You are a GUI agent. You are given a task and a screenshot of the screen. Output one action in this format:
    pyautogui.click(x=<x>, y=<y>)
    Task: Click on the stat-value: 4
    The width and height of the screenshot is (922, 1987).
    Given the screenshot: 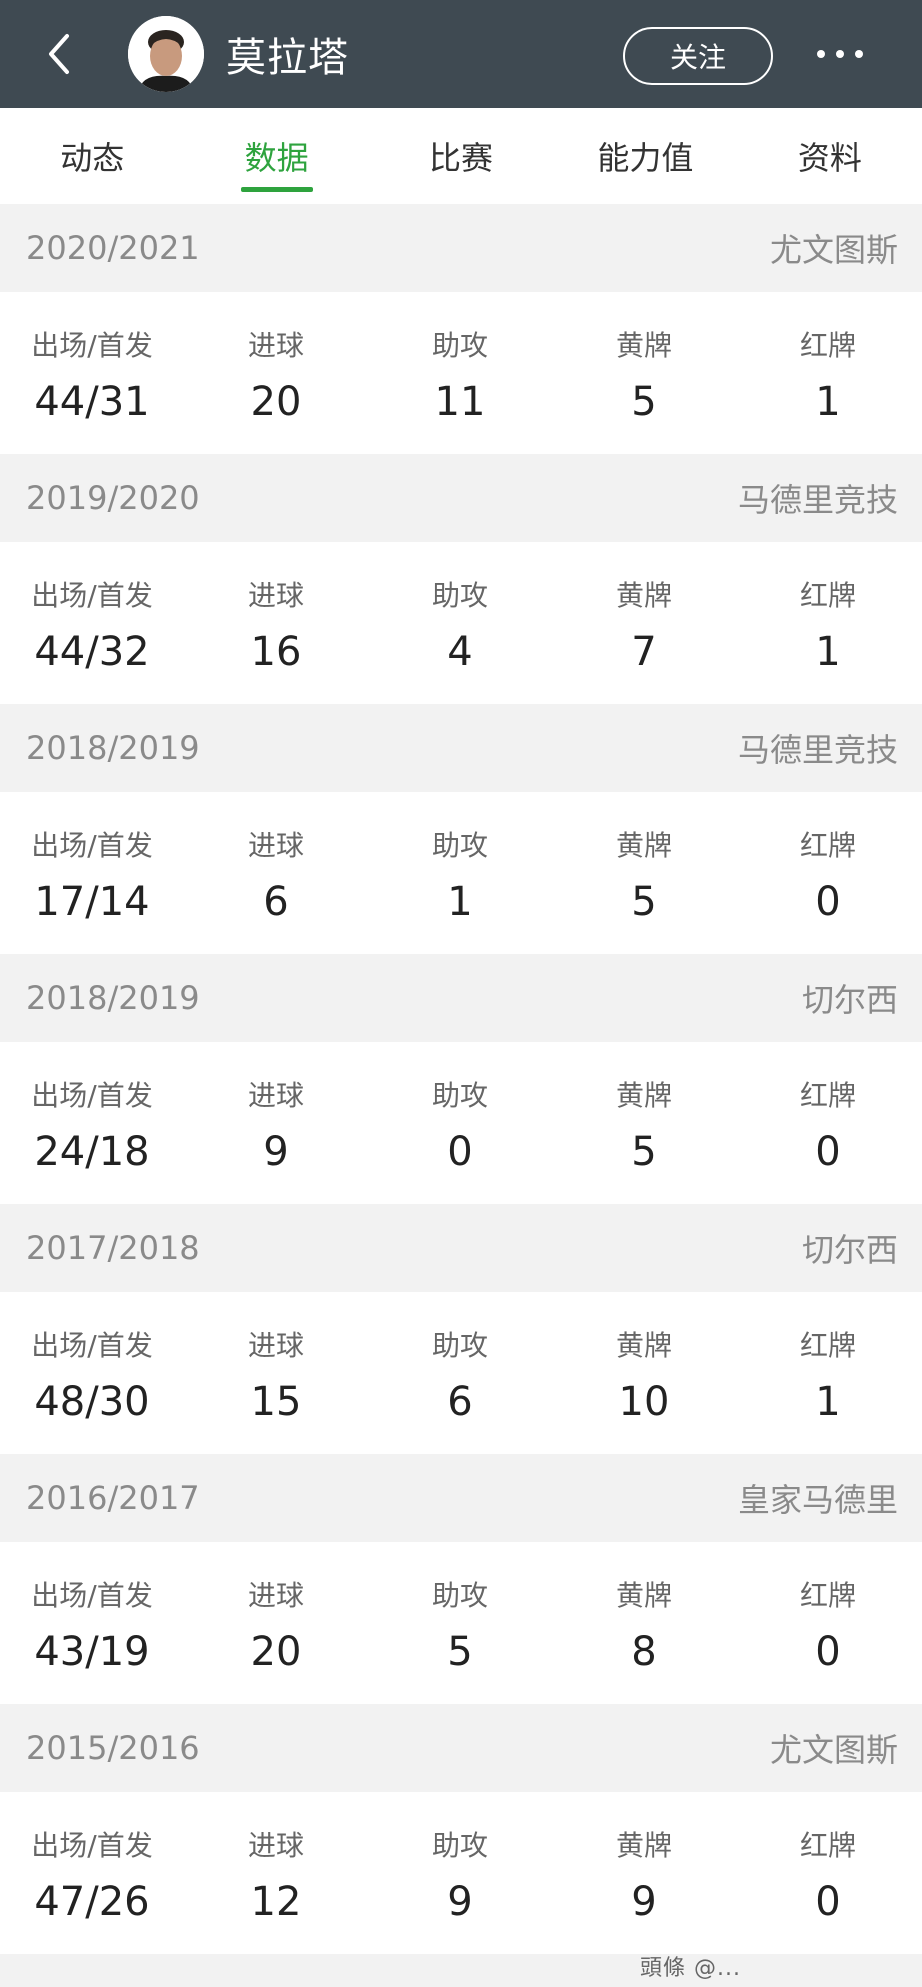 What is the action you would take?
    pyautogui.click(x=460, y=652)
    